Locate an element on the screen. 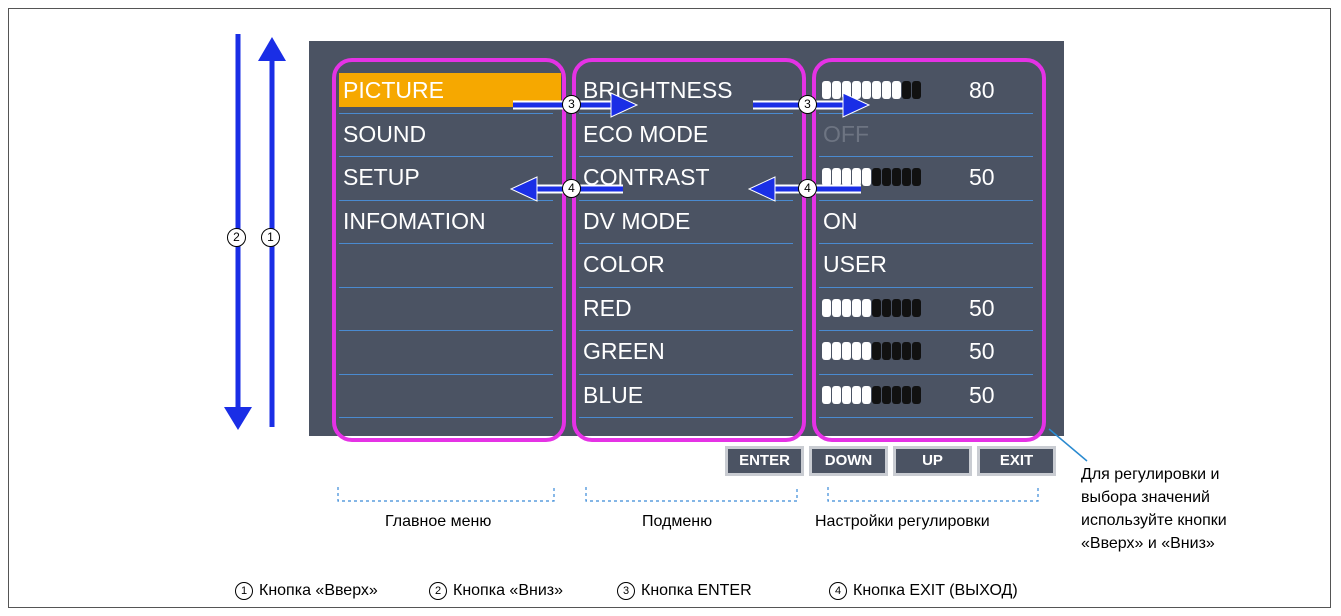  marker-down: 2 is located at coordinates (236, 237).